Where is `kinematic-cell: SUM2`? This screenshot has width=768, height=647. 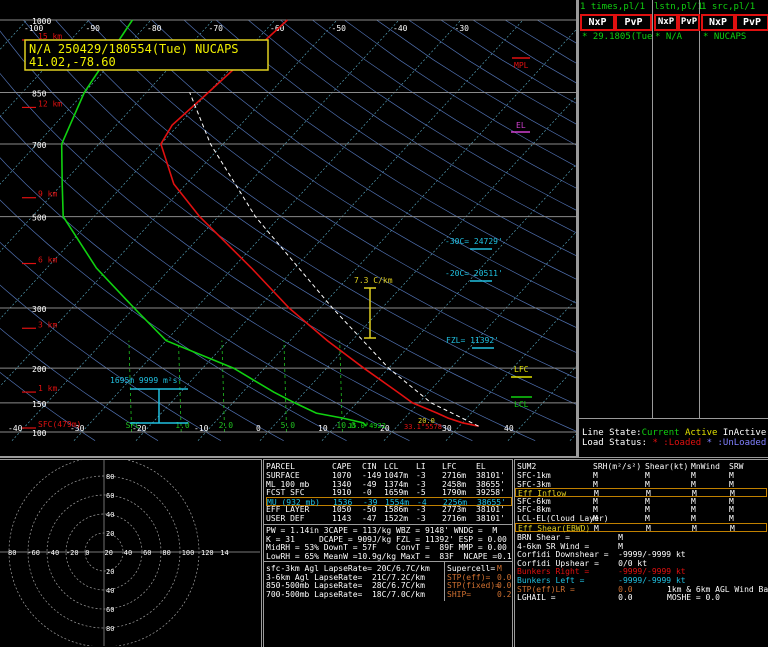
kinematic-cell: SUM2 is located at coordinates (527, 466).